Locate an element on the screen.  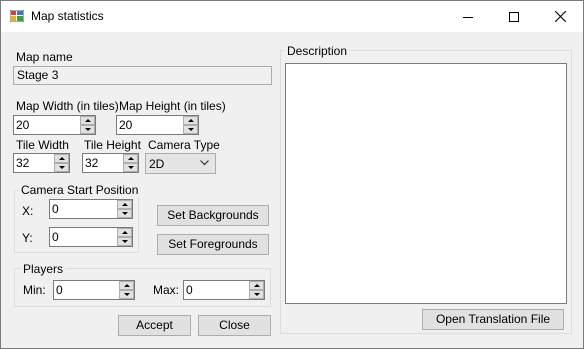
players-min-stepper: 0 is located at coordinates (94, 290).